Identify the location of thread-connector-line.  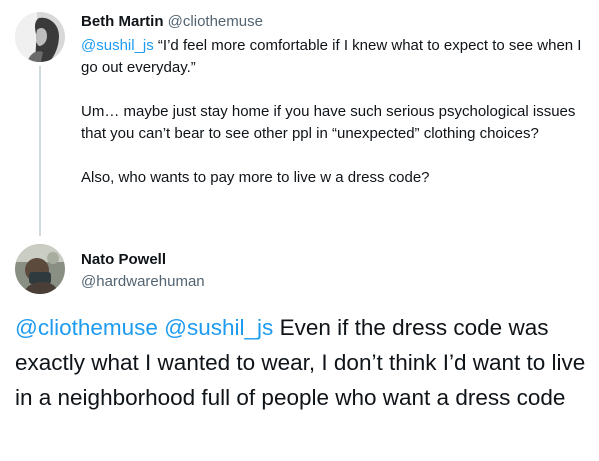
(40, 151).